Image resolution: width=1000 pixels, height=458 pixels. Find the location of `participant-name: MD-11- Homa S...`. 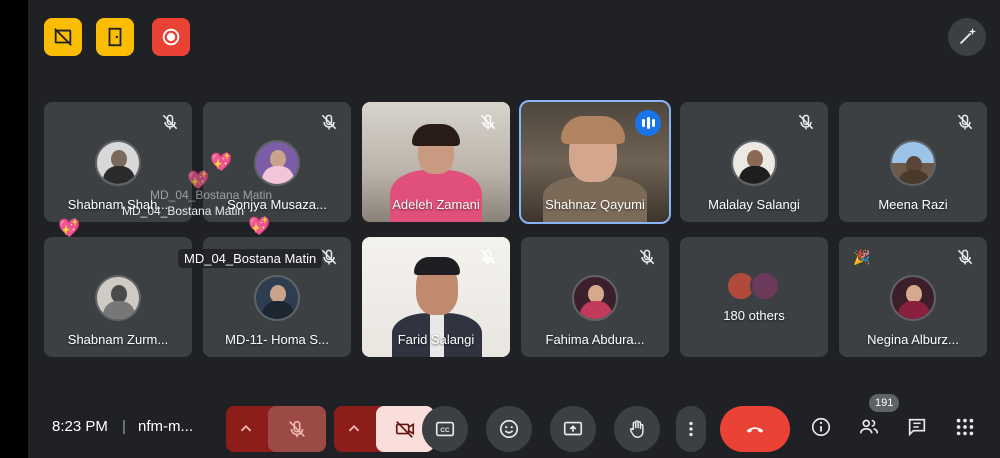

participant-name: MD-11- Homa S... is located at coordinates (277, 339).